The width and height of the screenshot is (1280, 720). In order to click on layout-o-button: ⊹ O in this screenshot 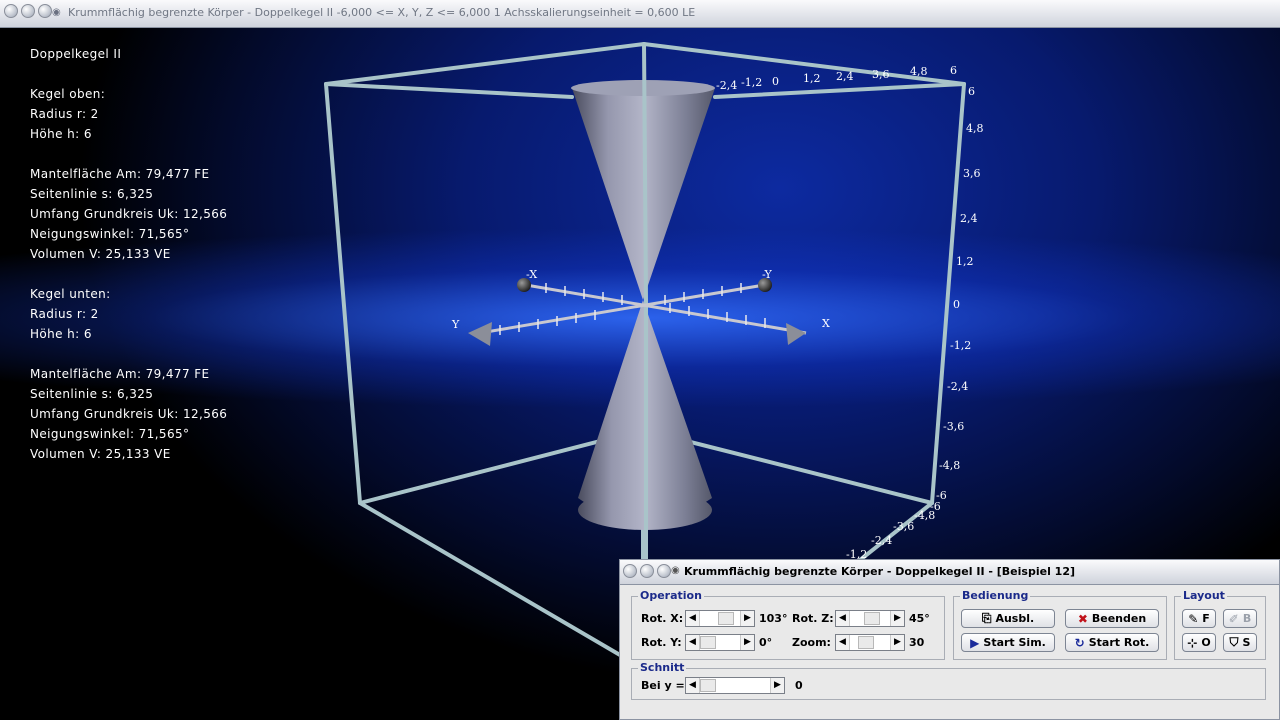, I will do `click(1199, 642)`.